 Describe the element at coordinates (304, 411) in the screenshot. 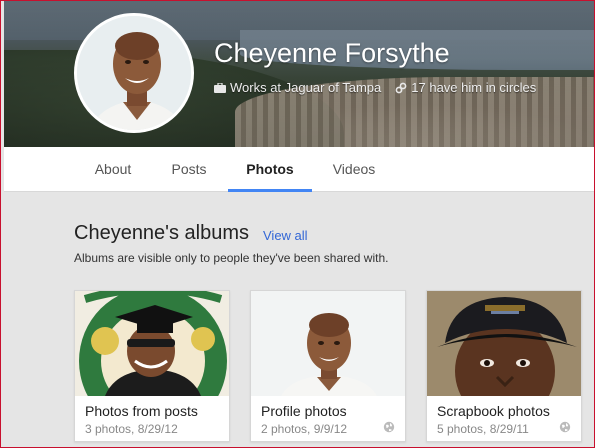

I see `album-title: Profile photos` at that location.